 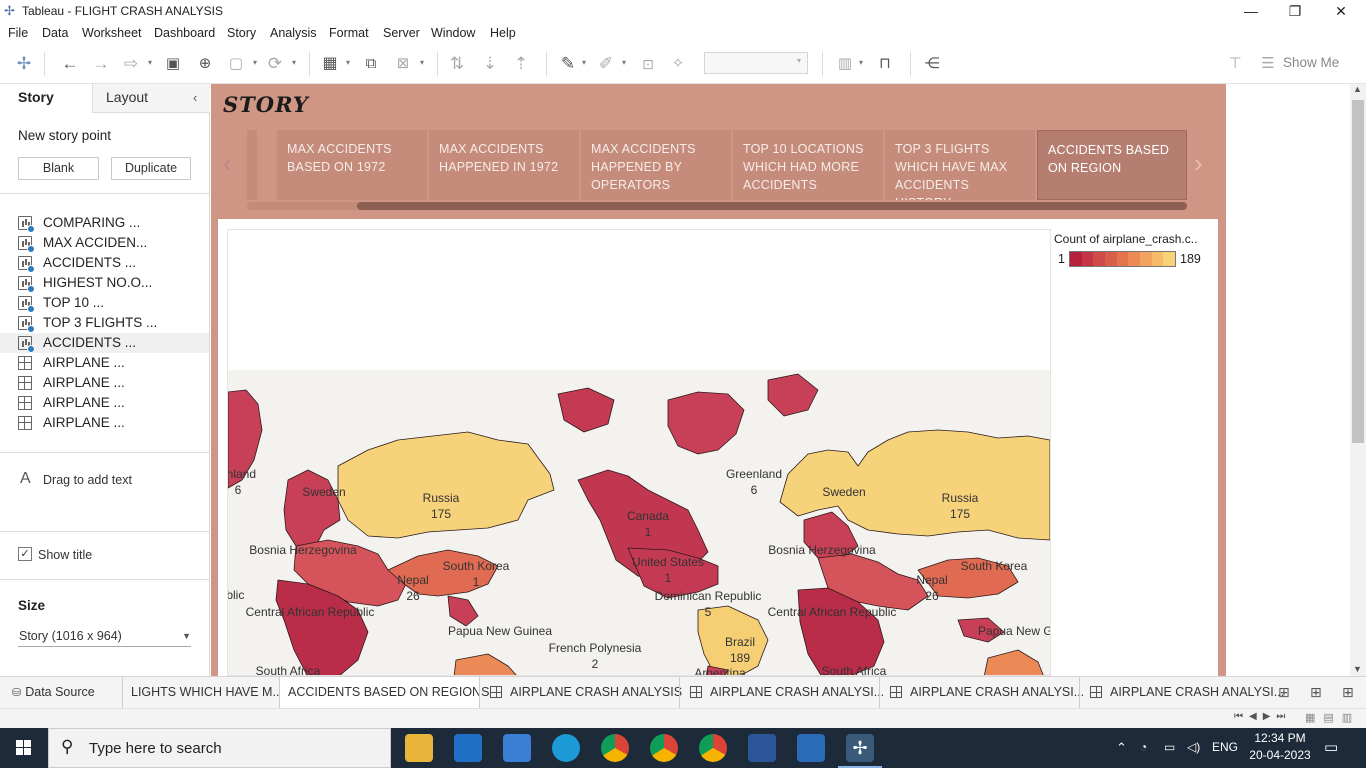 What do you see at coordinates (419, 748) in the screenshot?
I see `file-explorer-icon` at bounding box center [419, 748].